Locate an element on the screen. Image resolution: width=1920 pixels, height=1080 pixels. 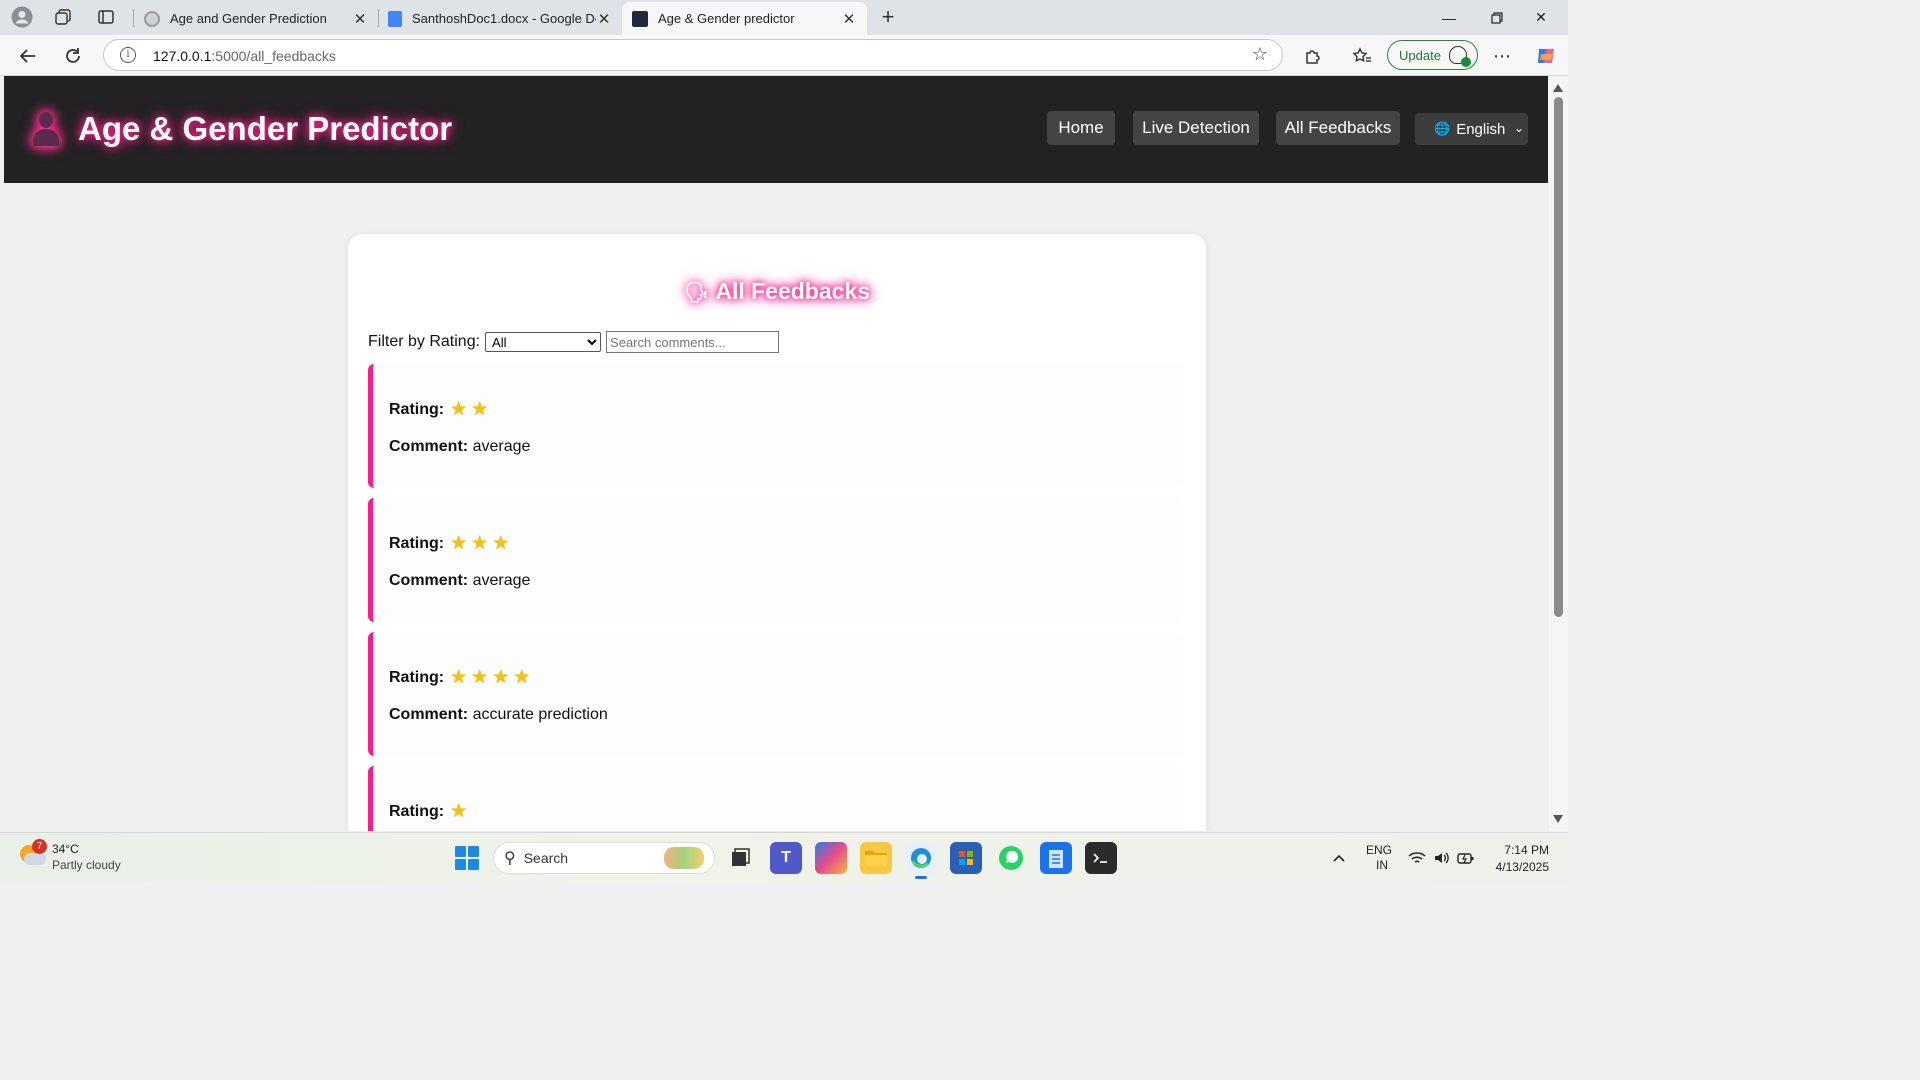
restore-icon is located at coordinates (1497, 17).